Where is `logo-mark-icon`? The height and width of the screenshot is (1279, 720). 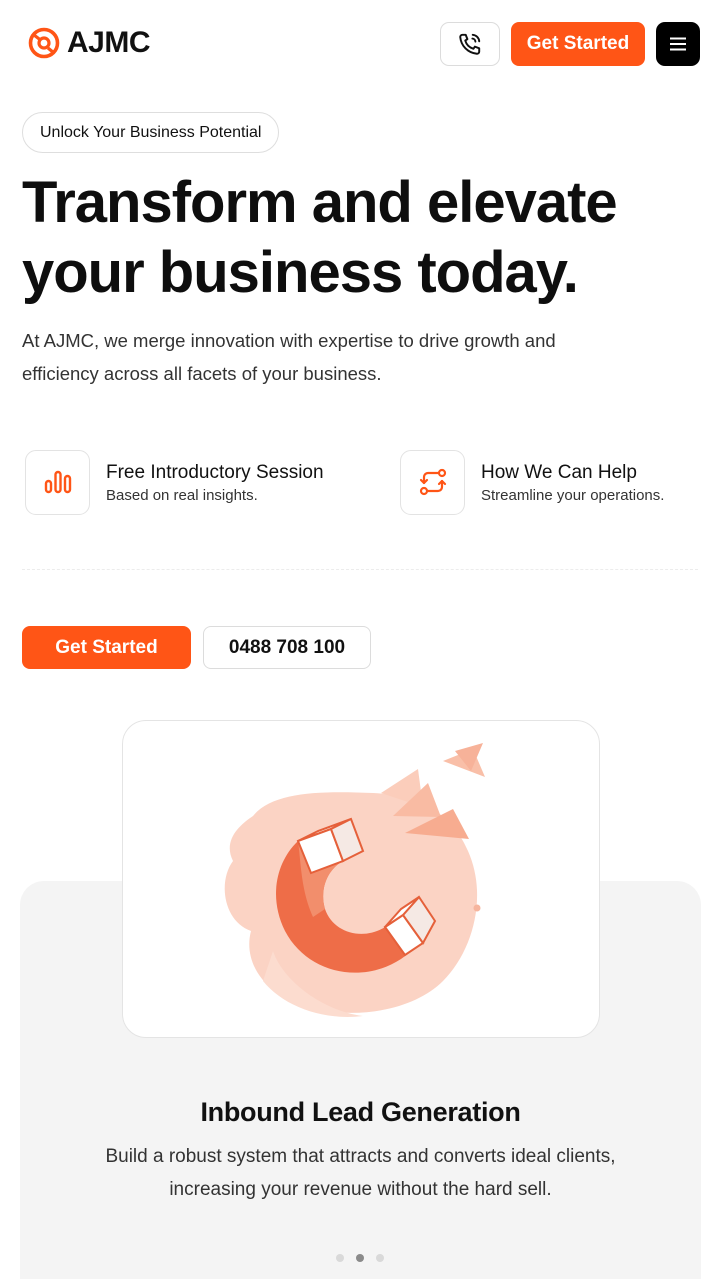 logo-mark-icon is located at coordinates (44, 43).